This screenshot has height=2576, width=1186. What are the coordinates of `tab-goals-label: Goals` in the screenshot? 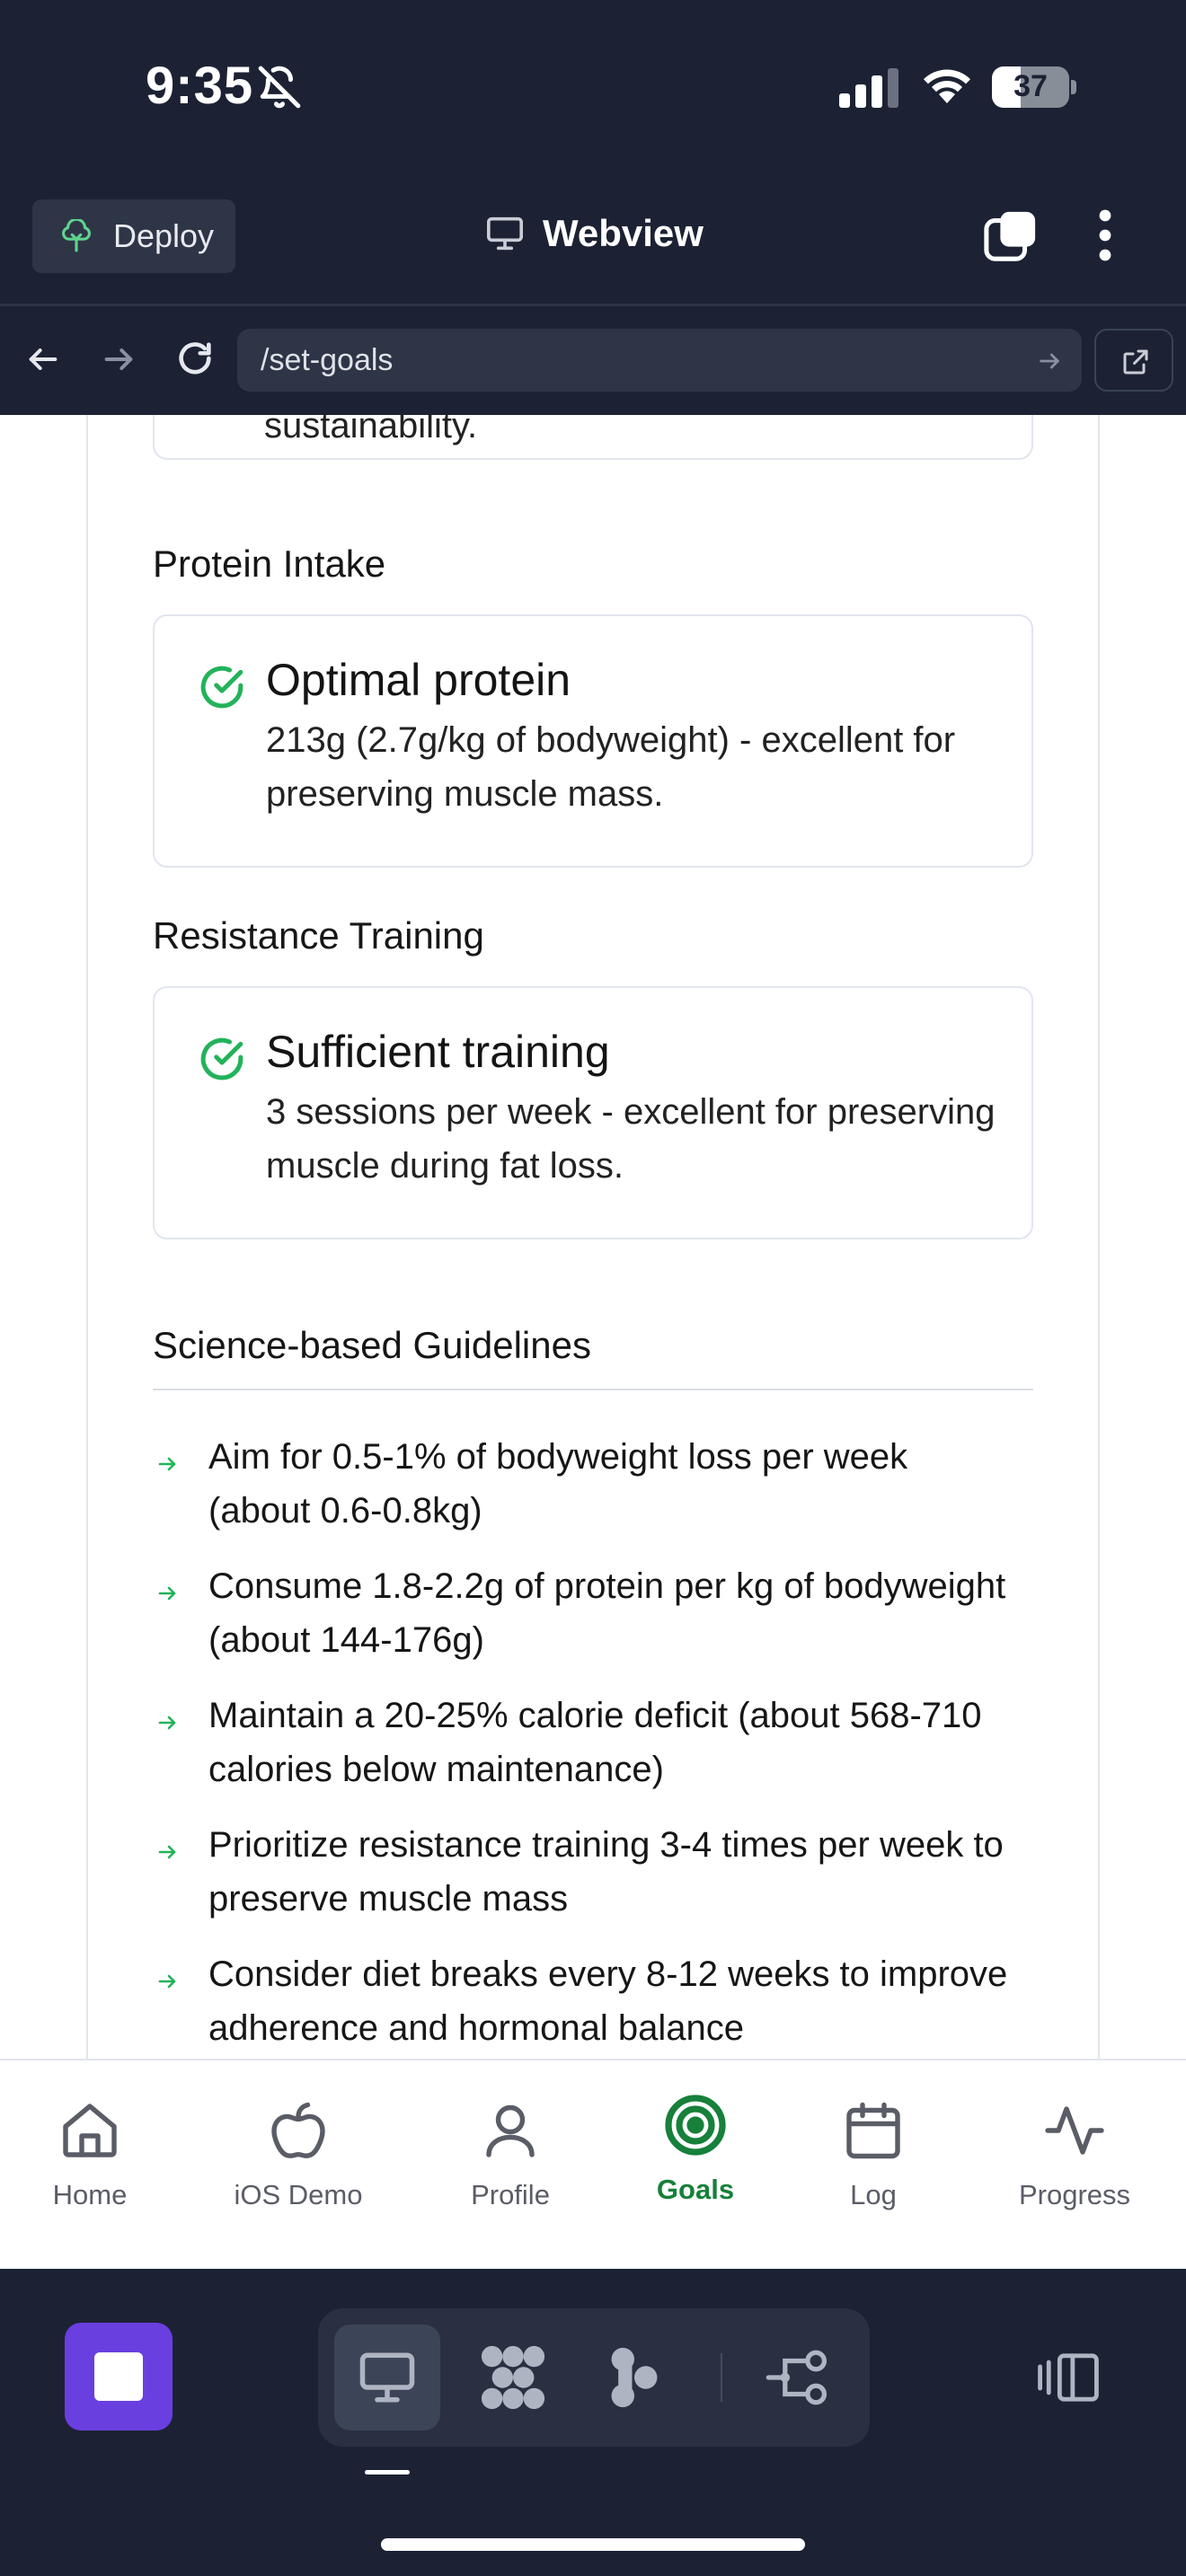 It's located at (695, 2189).